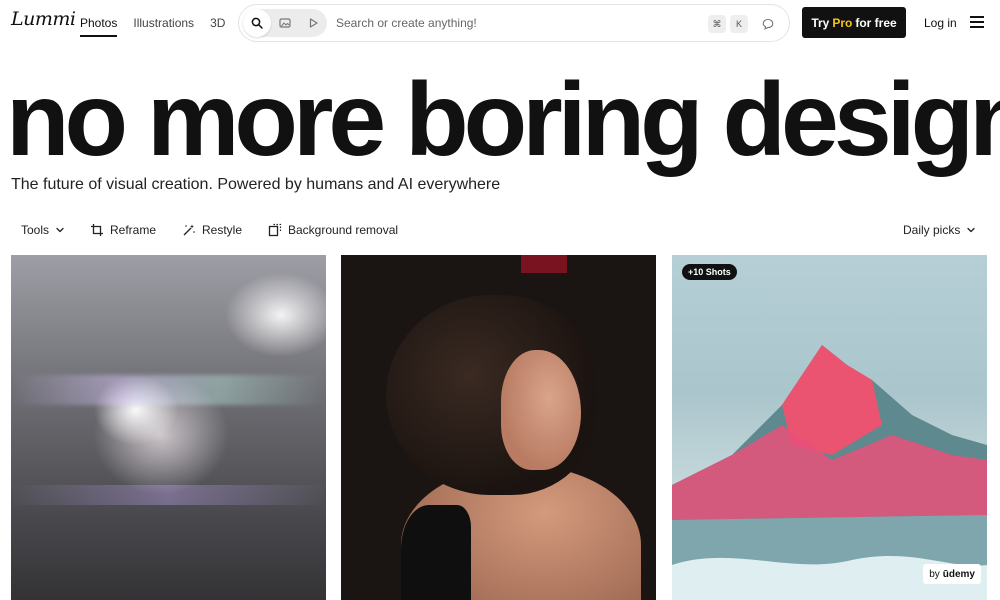 The image size is (1000, 600). I want to click on chat-icon, so click(768, 24).